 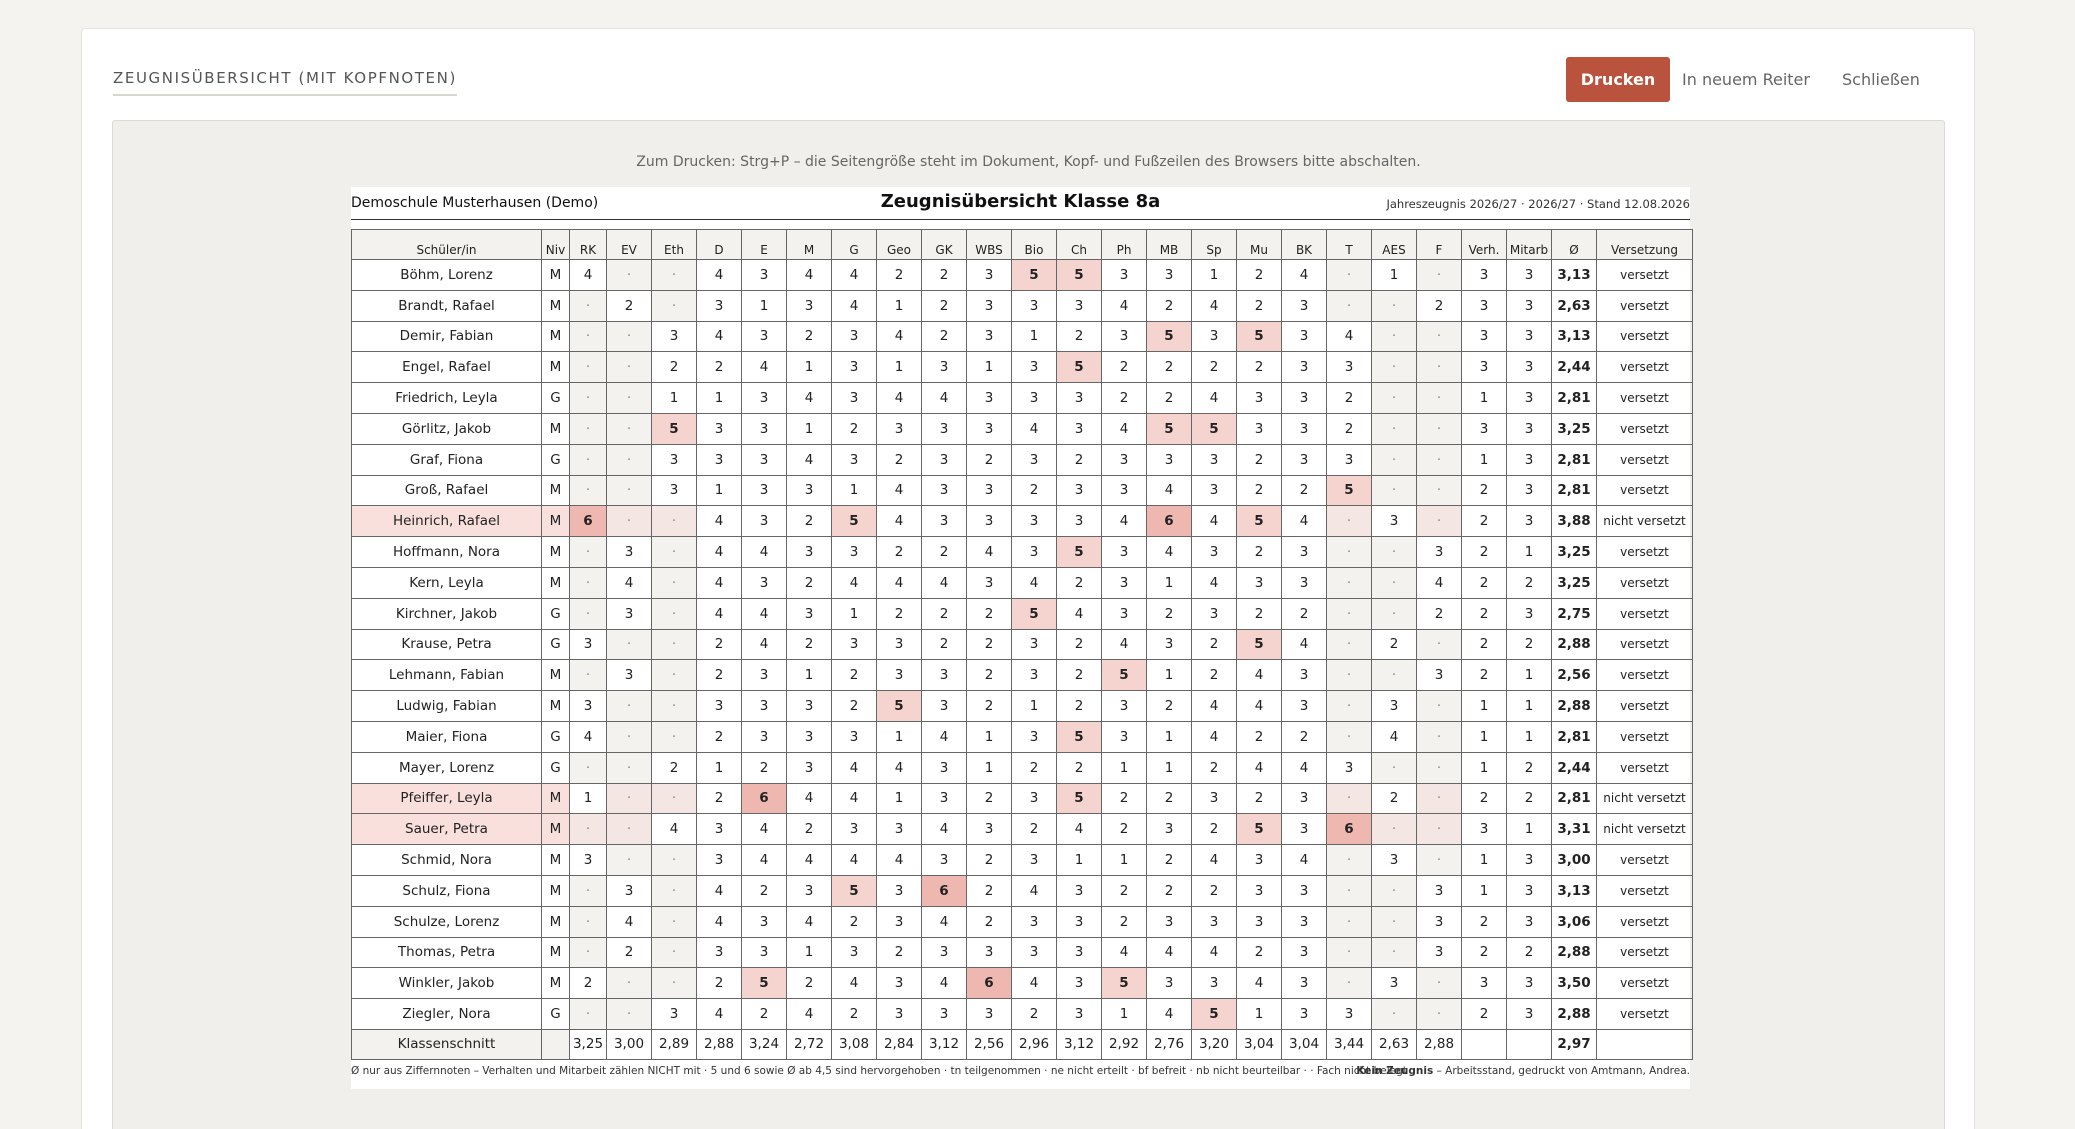 I want to click on student-name: Lehmann, Fabian, so click(x=446, y=675).